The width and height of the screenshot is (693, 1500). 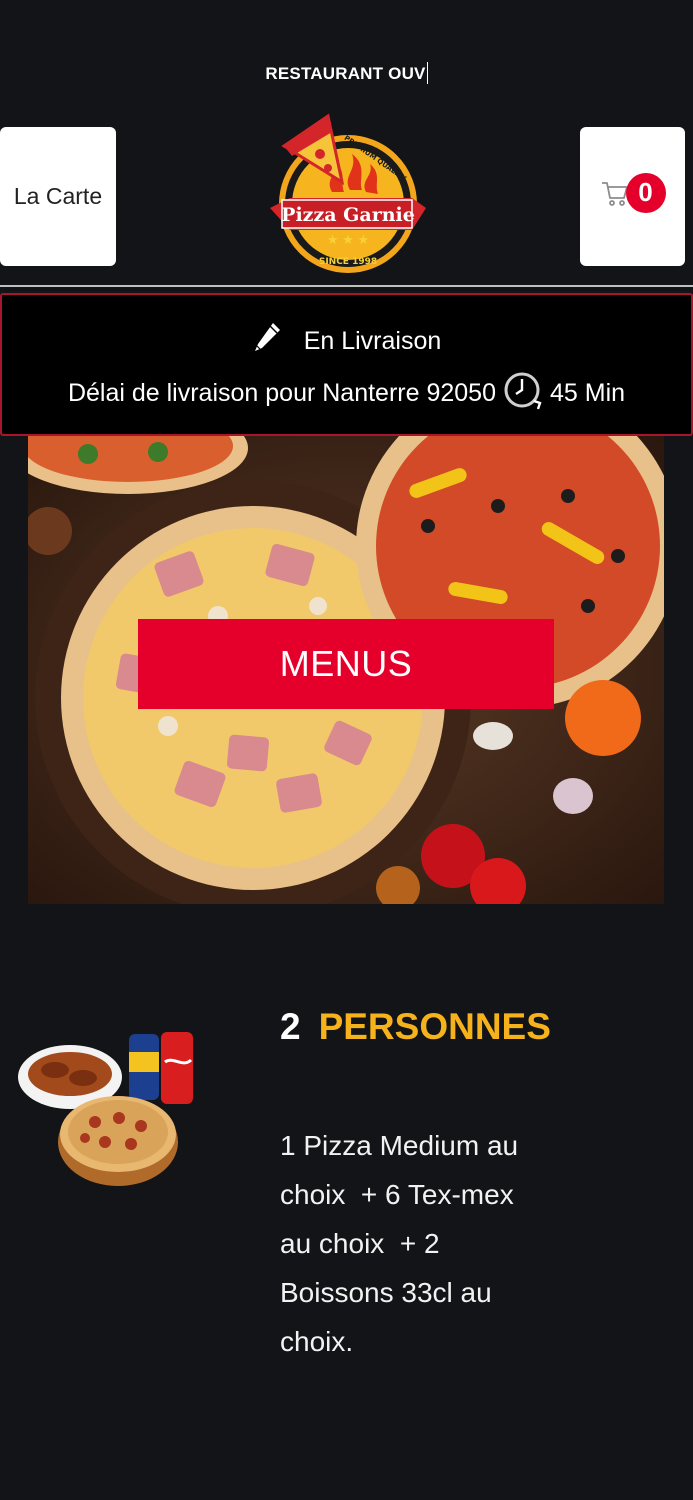 I want to click on cart-icon, so click(x=615, y=196).